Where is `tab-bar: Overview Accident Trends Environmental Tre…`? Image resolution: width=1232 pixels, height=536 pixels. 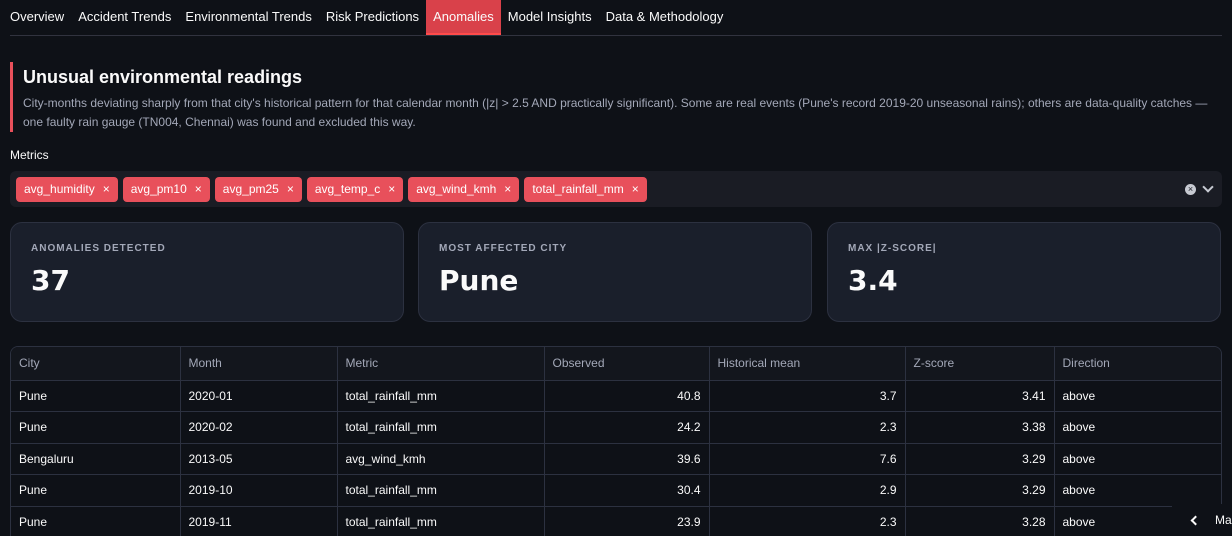 tab-bar: Overview Accident Trends Environmental Tre… is located at coordinates (616, 18).